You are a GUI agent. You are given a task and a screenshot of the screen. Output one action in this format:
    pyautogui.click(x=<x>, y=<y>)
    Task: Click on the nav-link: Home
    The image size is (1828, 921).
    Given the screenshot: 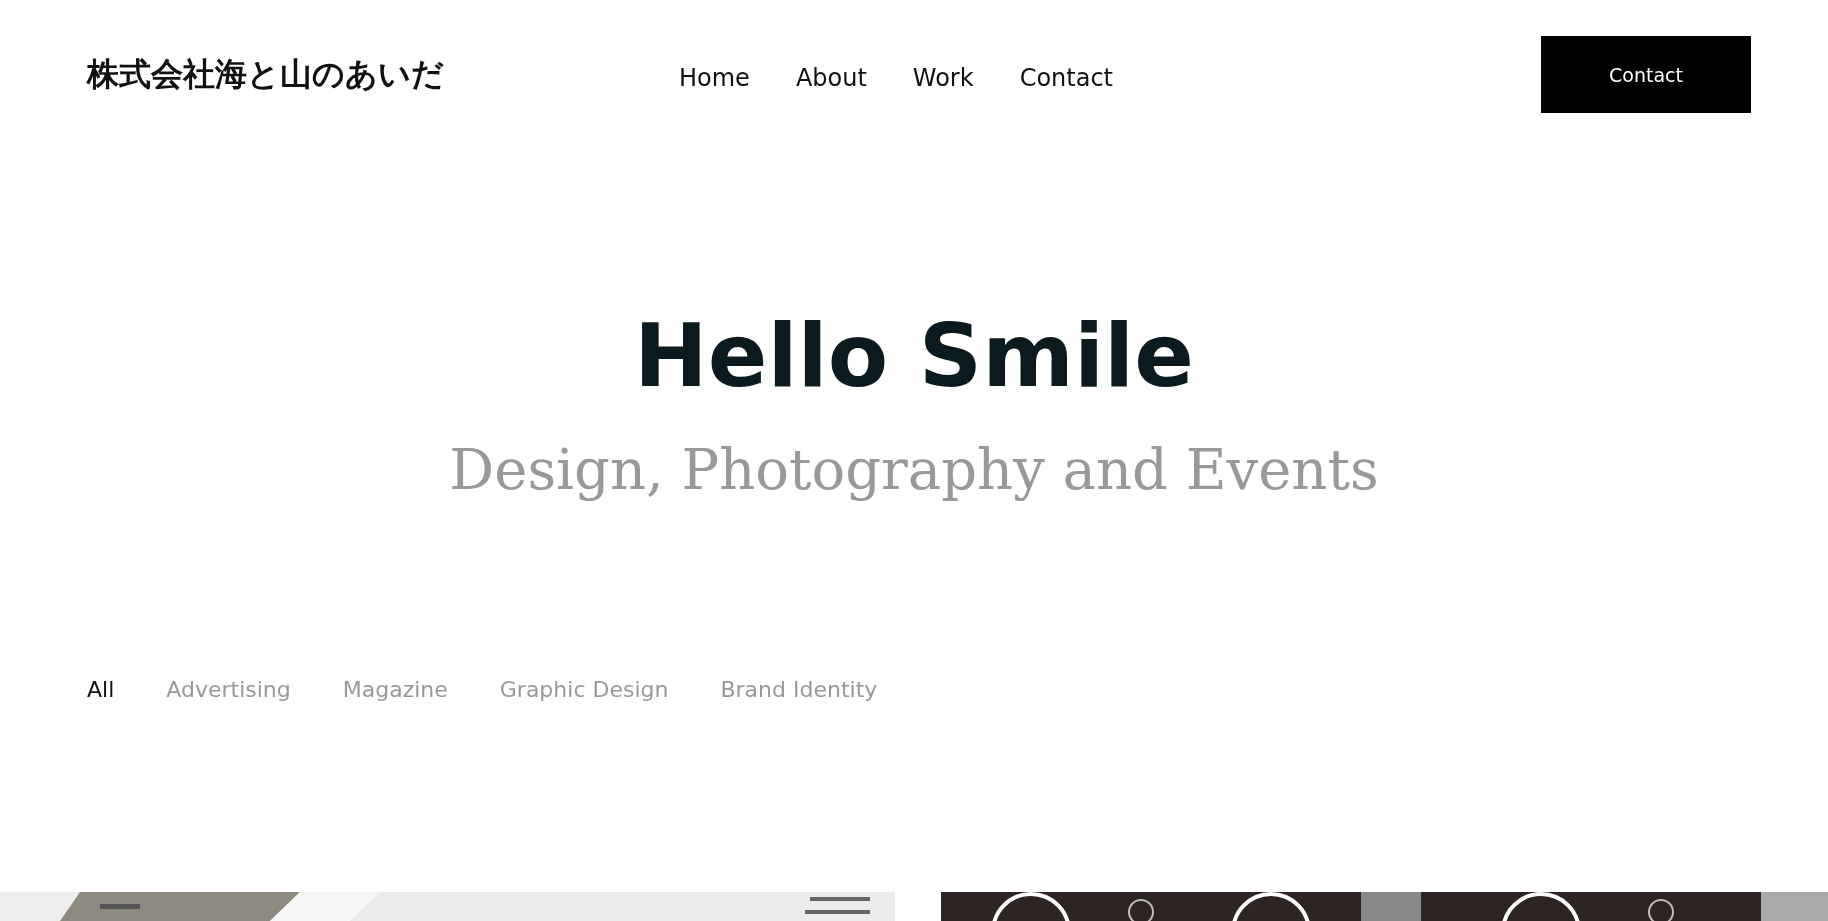 What is the action you would take?
    pyautogui.click(x=714, y=77)
    